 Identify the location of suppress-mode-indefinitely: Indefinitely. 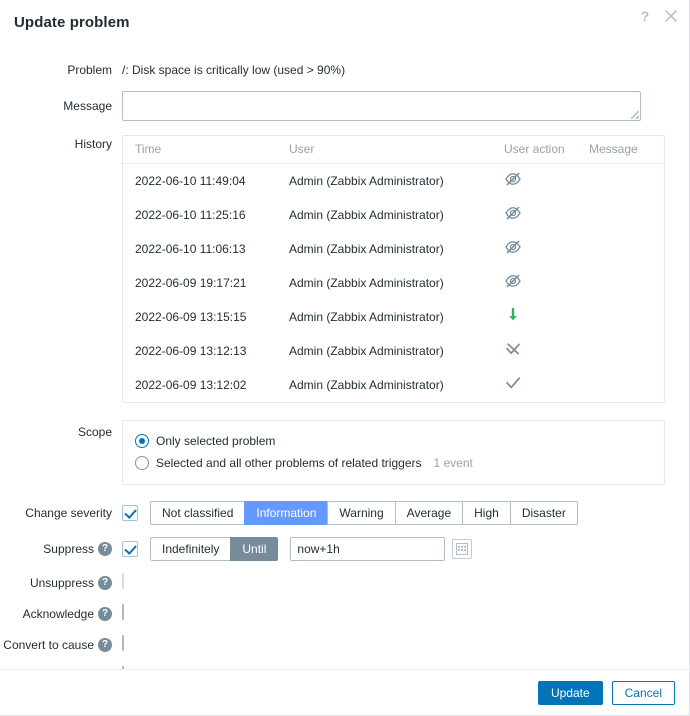
(190, 549).